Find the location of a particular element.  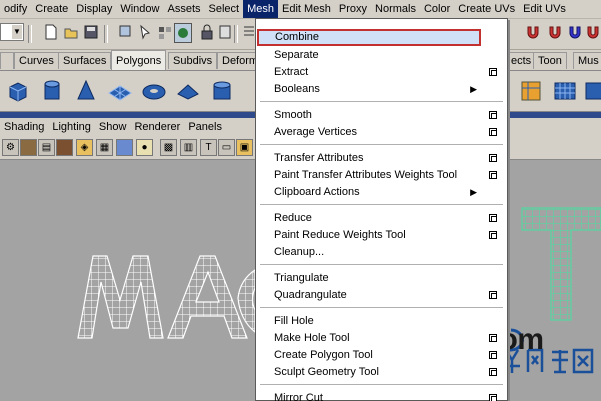

menu-item-label: Triangulate is located at coordinates (301, 278).